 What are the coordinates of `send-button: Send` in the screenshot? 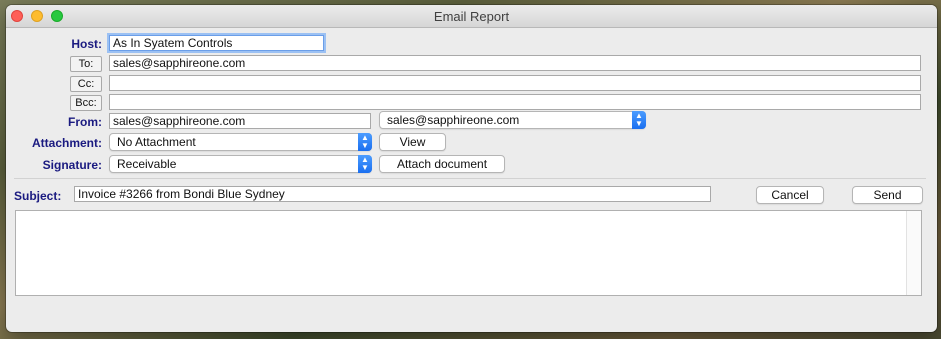 It's located at (887, 195).